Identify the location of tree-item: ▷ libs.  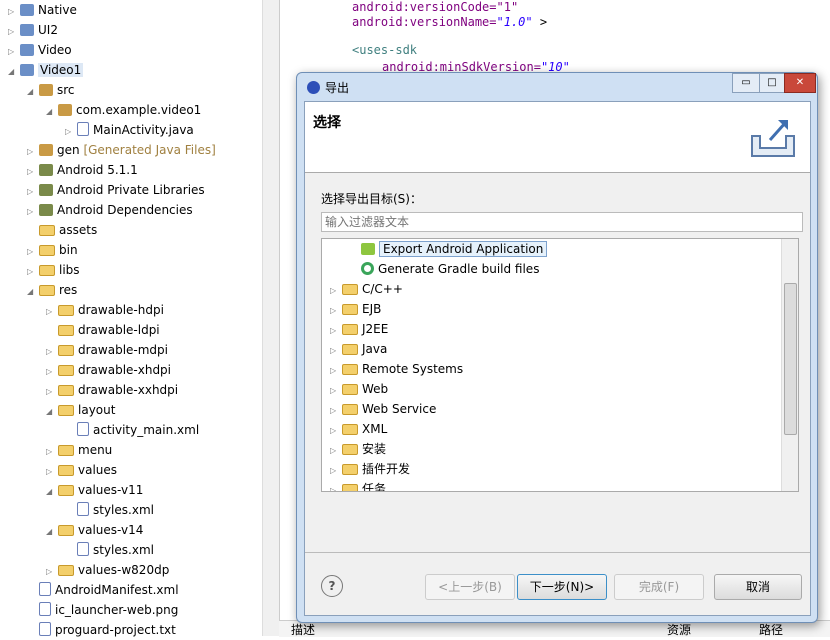
(53, 270).